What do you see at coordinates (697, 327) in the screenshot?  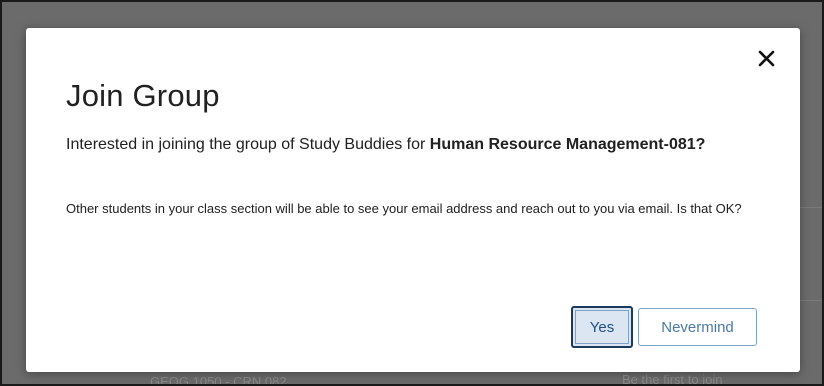 I see `nevermind-button: Nevermind` at bounding box center [697, 327].